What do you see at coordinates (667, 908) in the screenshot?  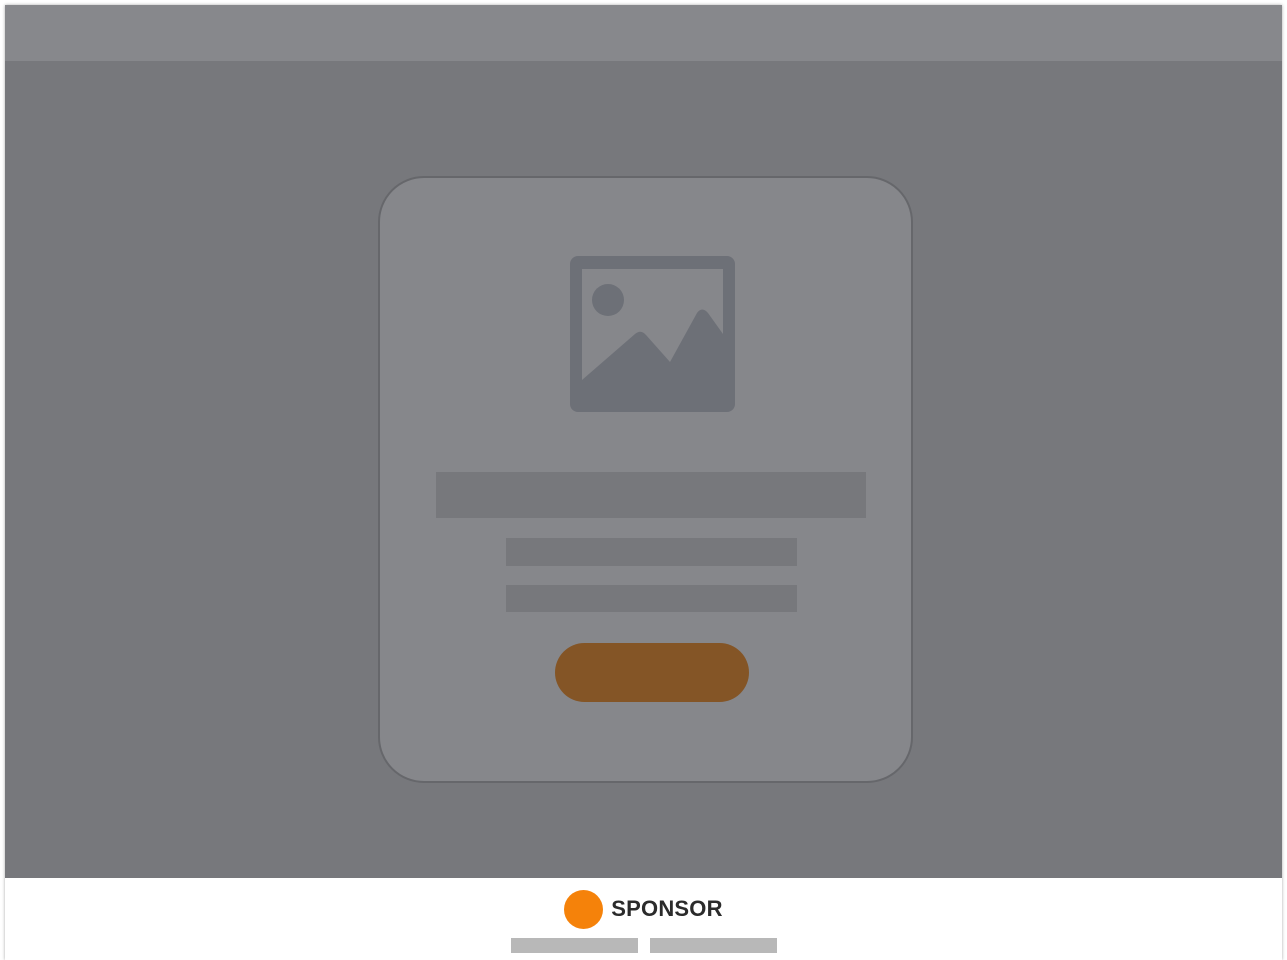 I see `sponsor-label: SPONSOR` at bounding box center [667, 908].